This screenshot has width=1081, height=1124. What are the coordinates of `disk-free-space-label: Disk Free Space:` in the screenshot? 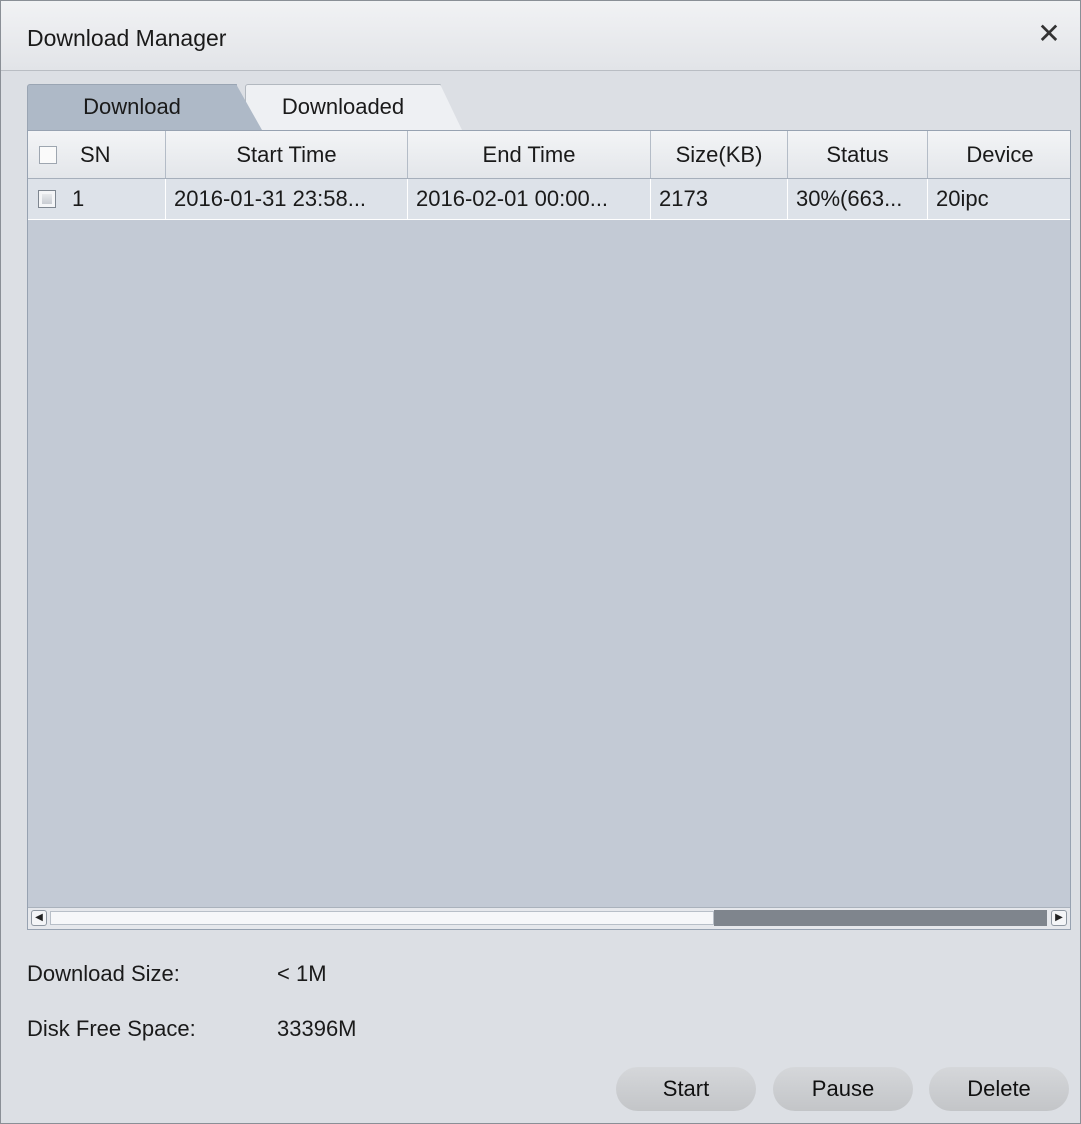 It's located at (111, 1028).